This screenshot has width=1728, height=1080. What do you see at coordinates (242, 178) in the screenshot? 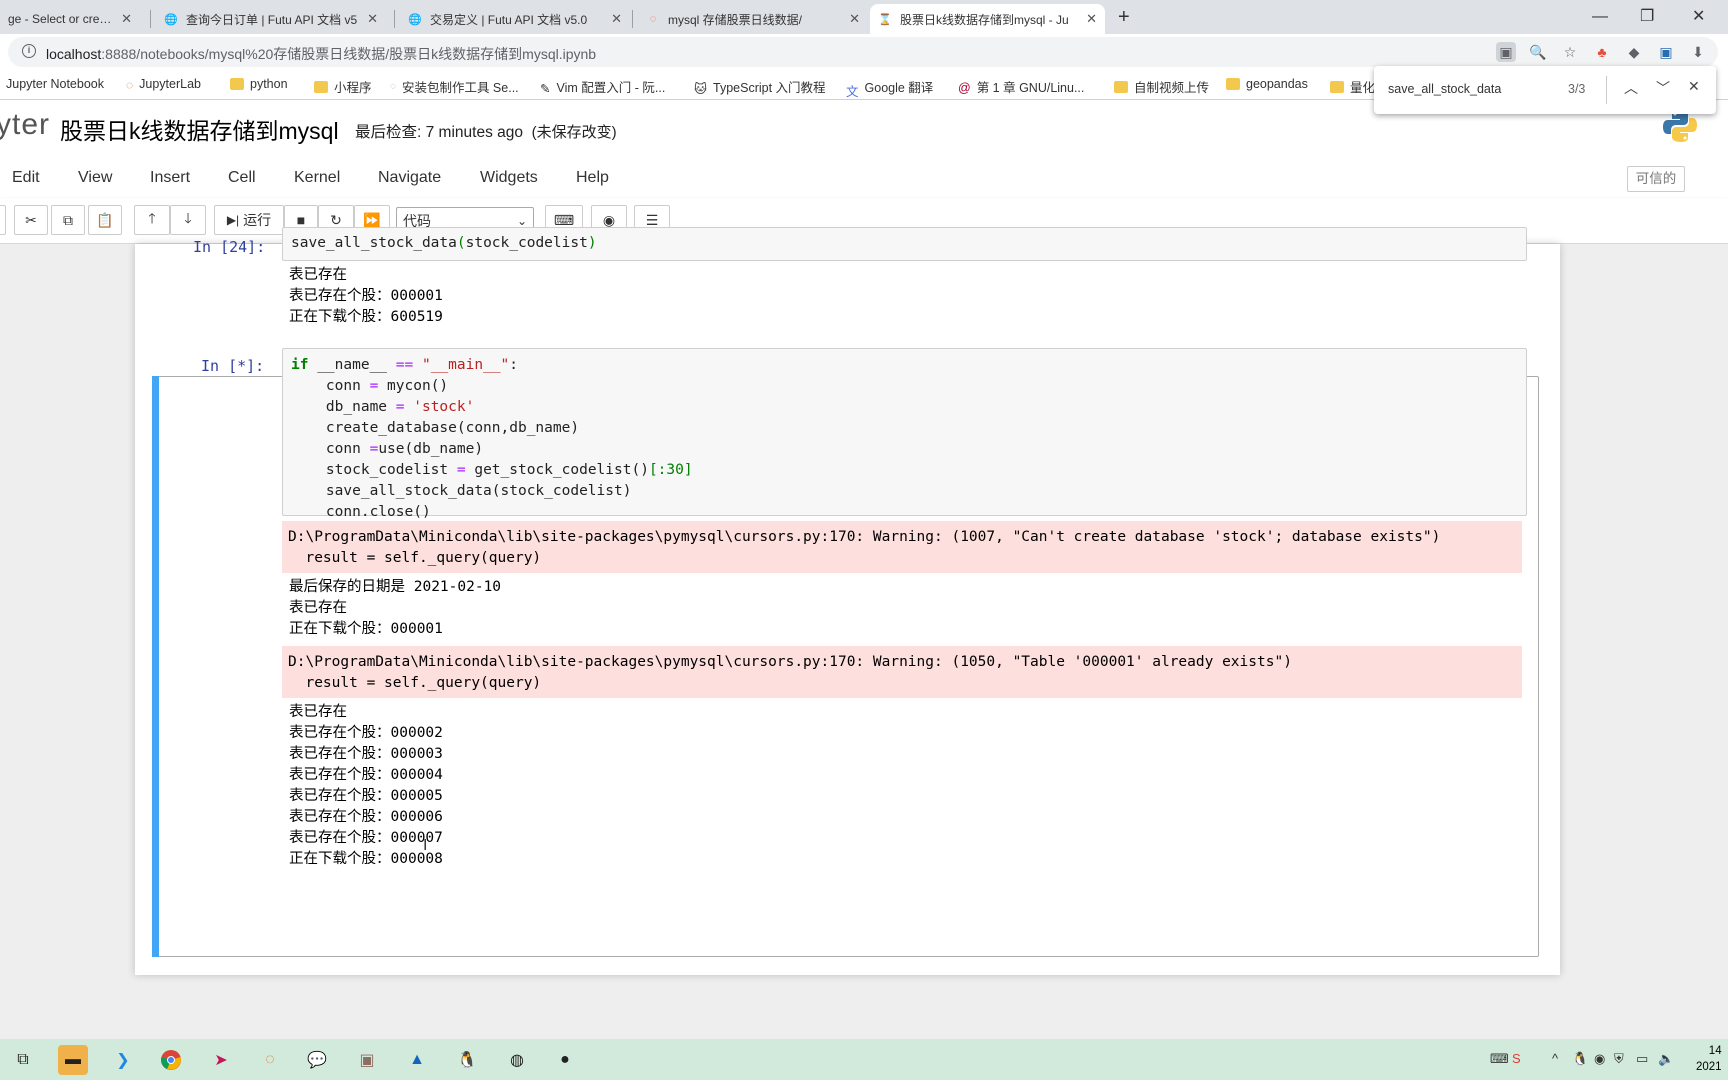
I see `menu-cell: Cell` at bounding box center [242, 178].